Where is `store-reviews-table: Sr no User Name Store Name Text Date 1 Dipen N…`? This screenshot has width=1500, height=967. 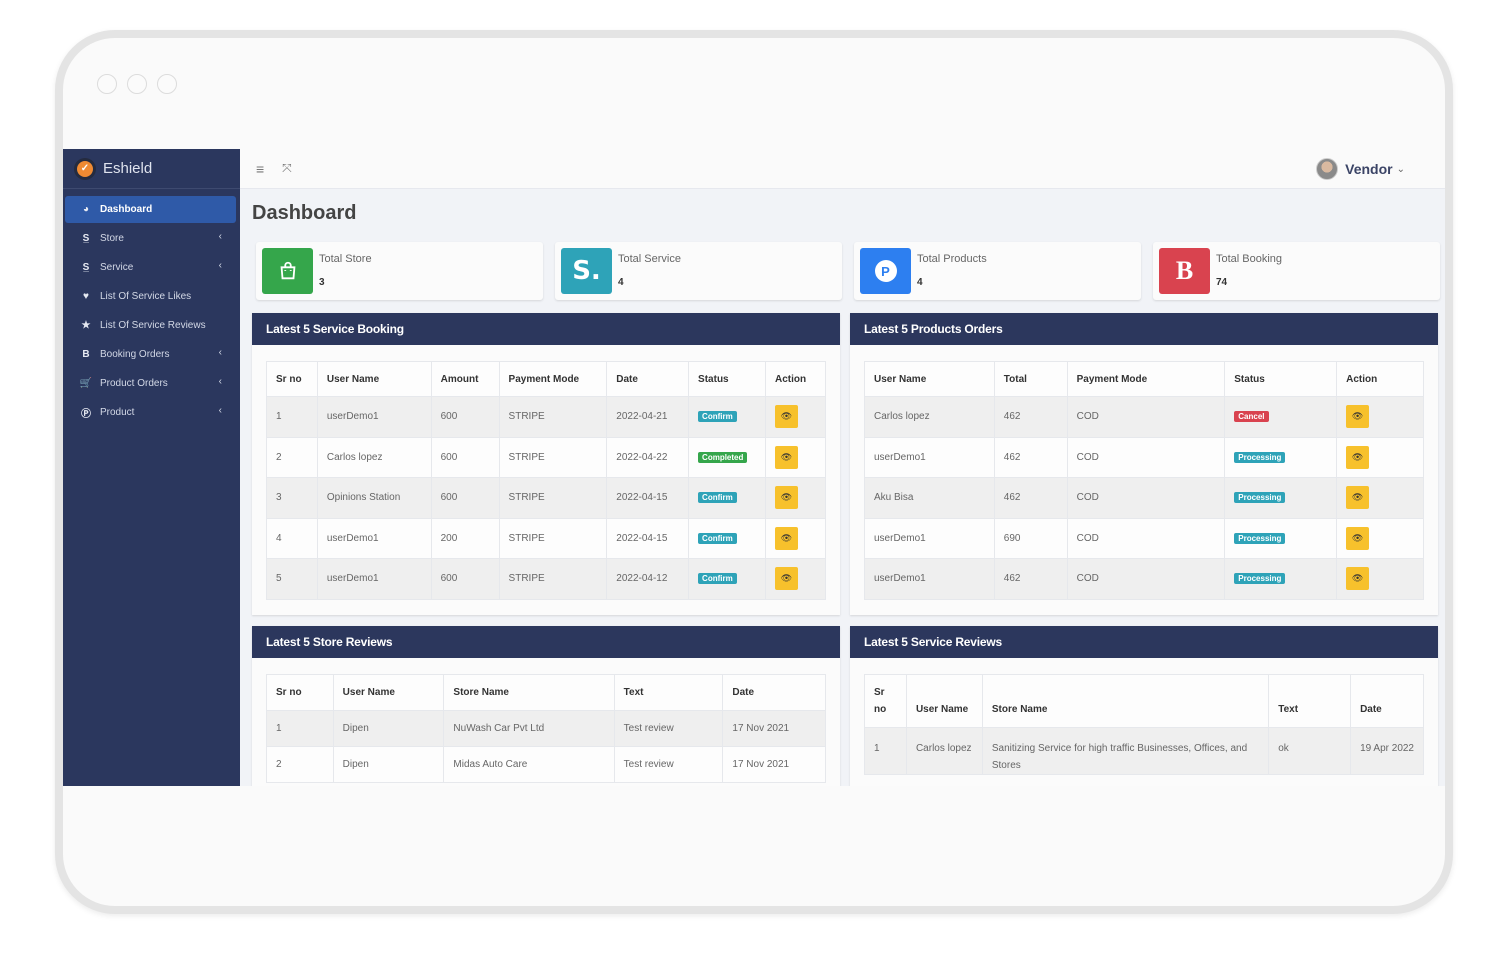 store-reviews-table: Sr no User Name Store Name Text Date 1 Dipen N… is located at coordinates (546, 728).